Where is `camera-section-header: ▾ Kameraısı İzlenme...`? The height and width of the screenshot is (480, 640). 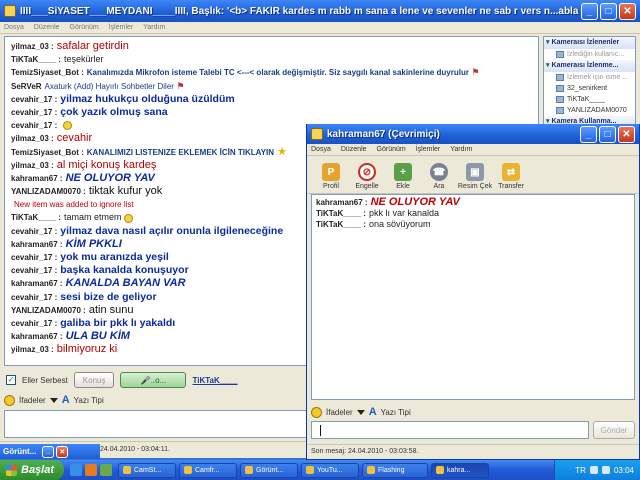
camera-section-header: ▾ Kameraısı İzlenme... is located at coordinates (589, 66).